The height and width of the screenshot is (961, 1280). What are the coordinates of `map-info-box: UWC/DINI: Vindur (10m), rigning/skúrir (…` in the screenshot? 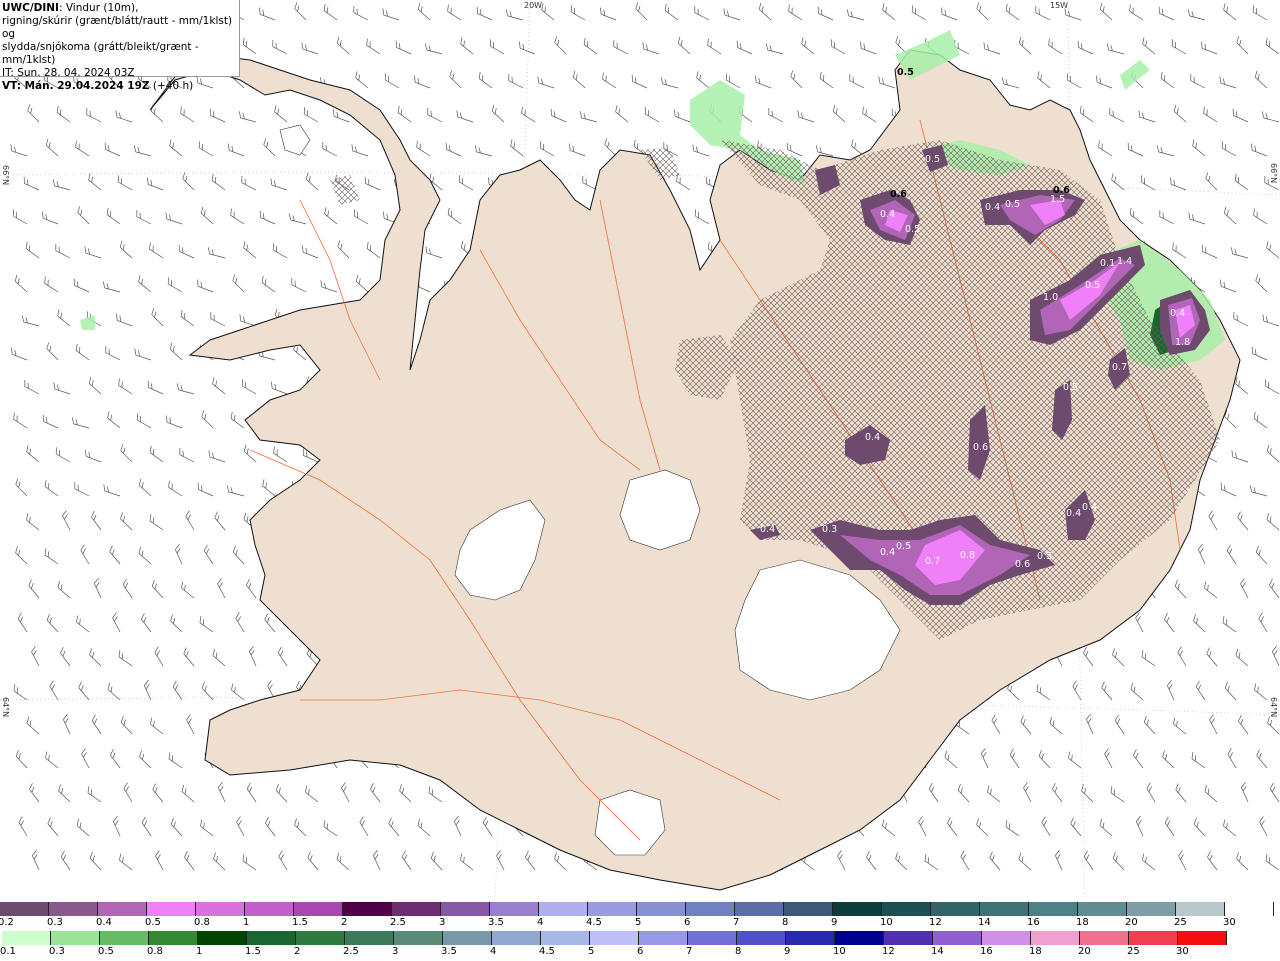 It's located at (120, 46).